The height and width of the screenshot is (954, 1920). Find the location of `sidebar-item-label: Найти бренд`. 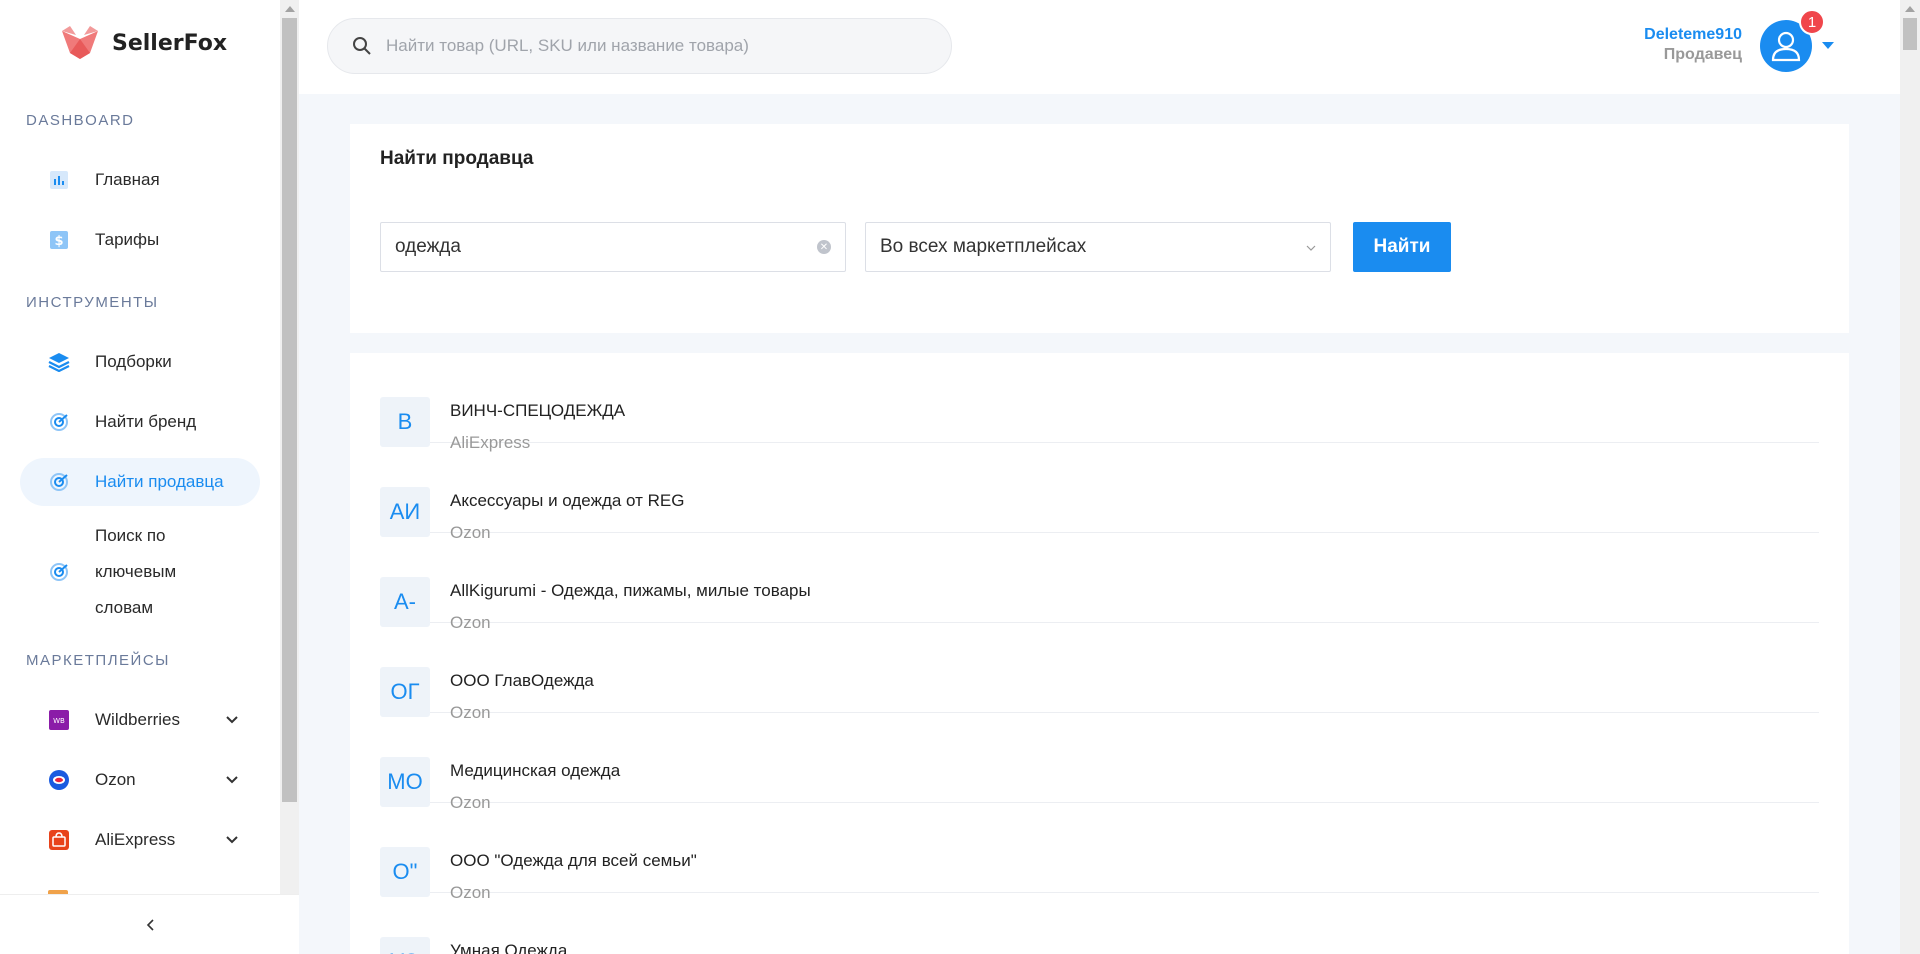

sidebar-item-label: Найти бренд is located at coordinates (146, 421).